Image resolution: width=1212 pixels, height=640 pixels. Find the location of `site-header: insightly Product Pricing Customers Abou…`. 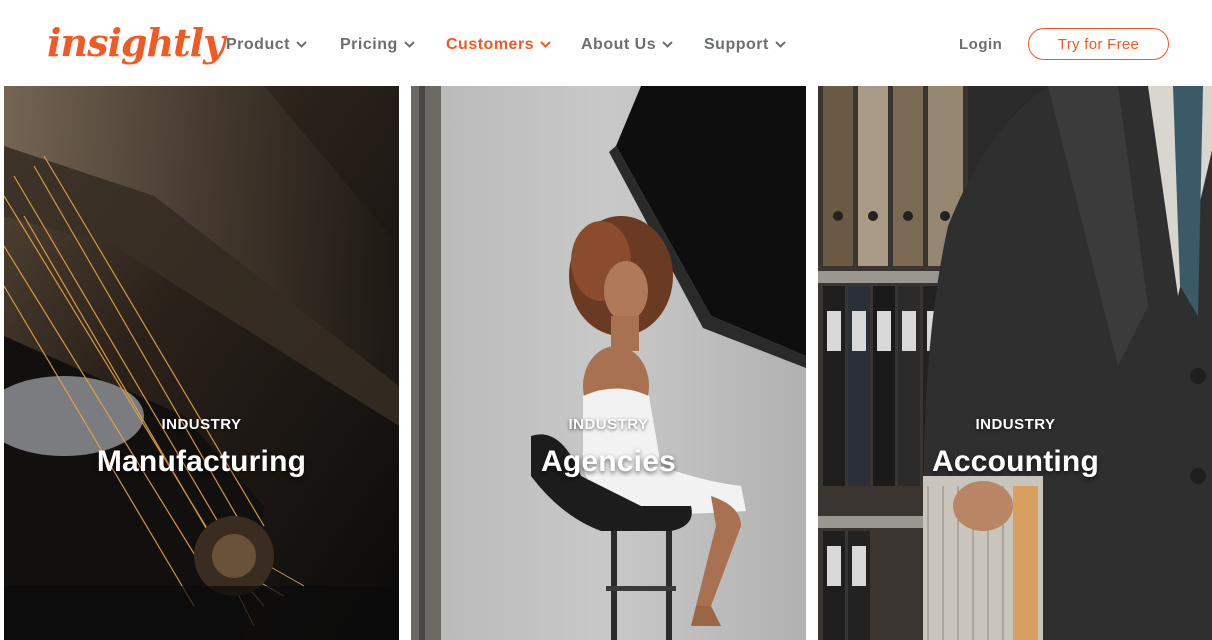

site-header: insightly Product Pricing Customers Abou… is located at coordinates (606, 43).